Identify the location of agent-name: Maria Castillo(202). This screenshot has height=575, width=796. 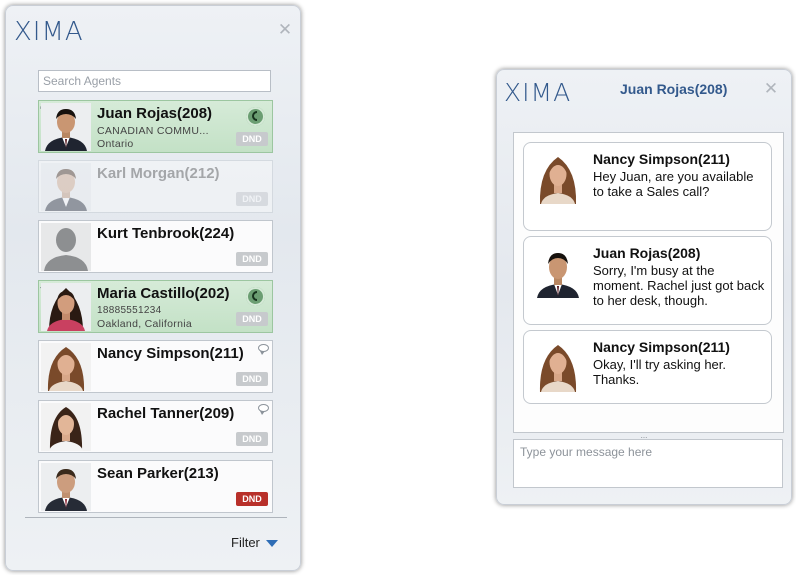
(163, 293).